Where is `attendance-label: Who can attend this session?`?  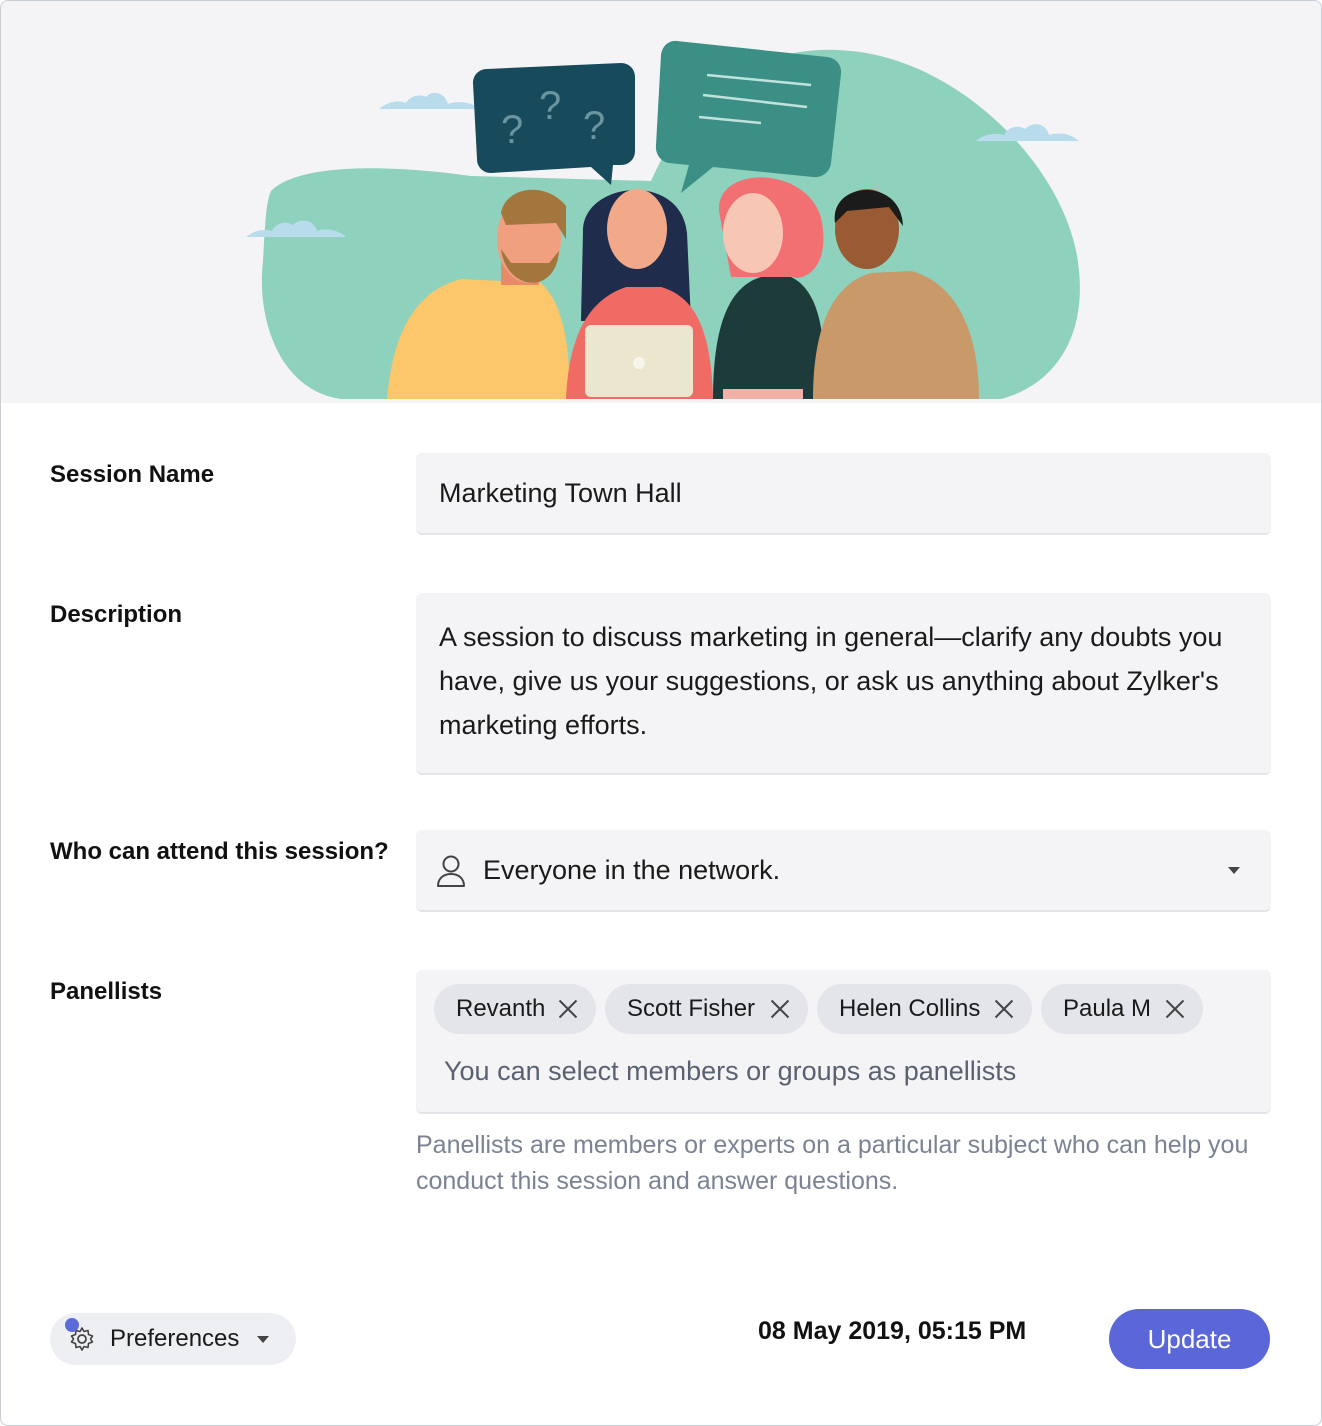 attendance-label: Who can attend this session? is located at coordinates (219, 851).